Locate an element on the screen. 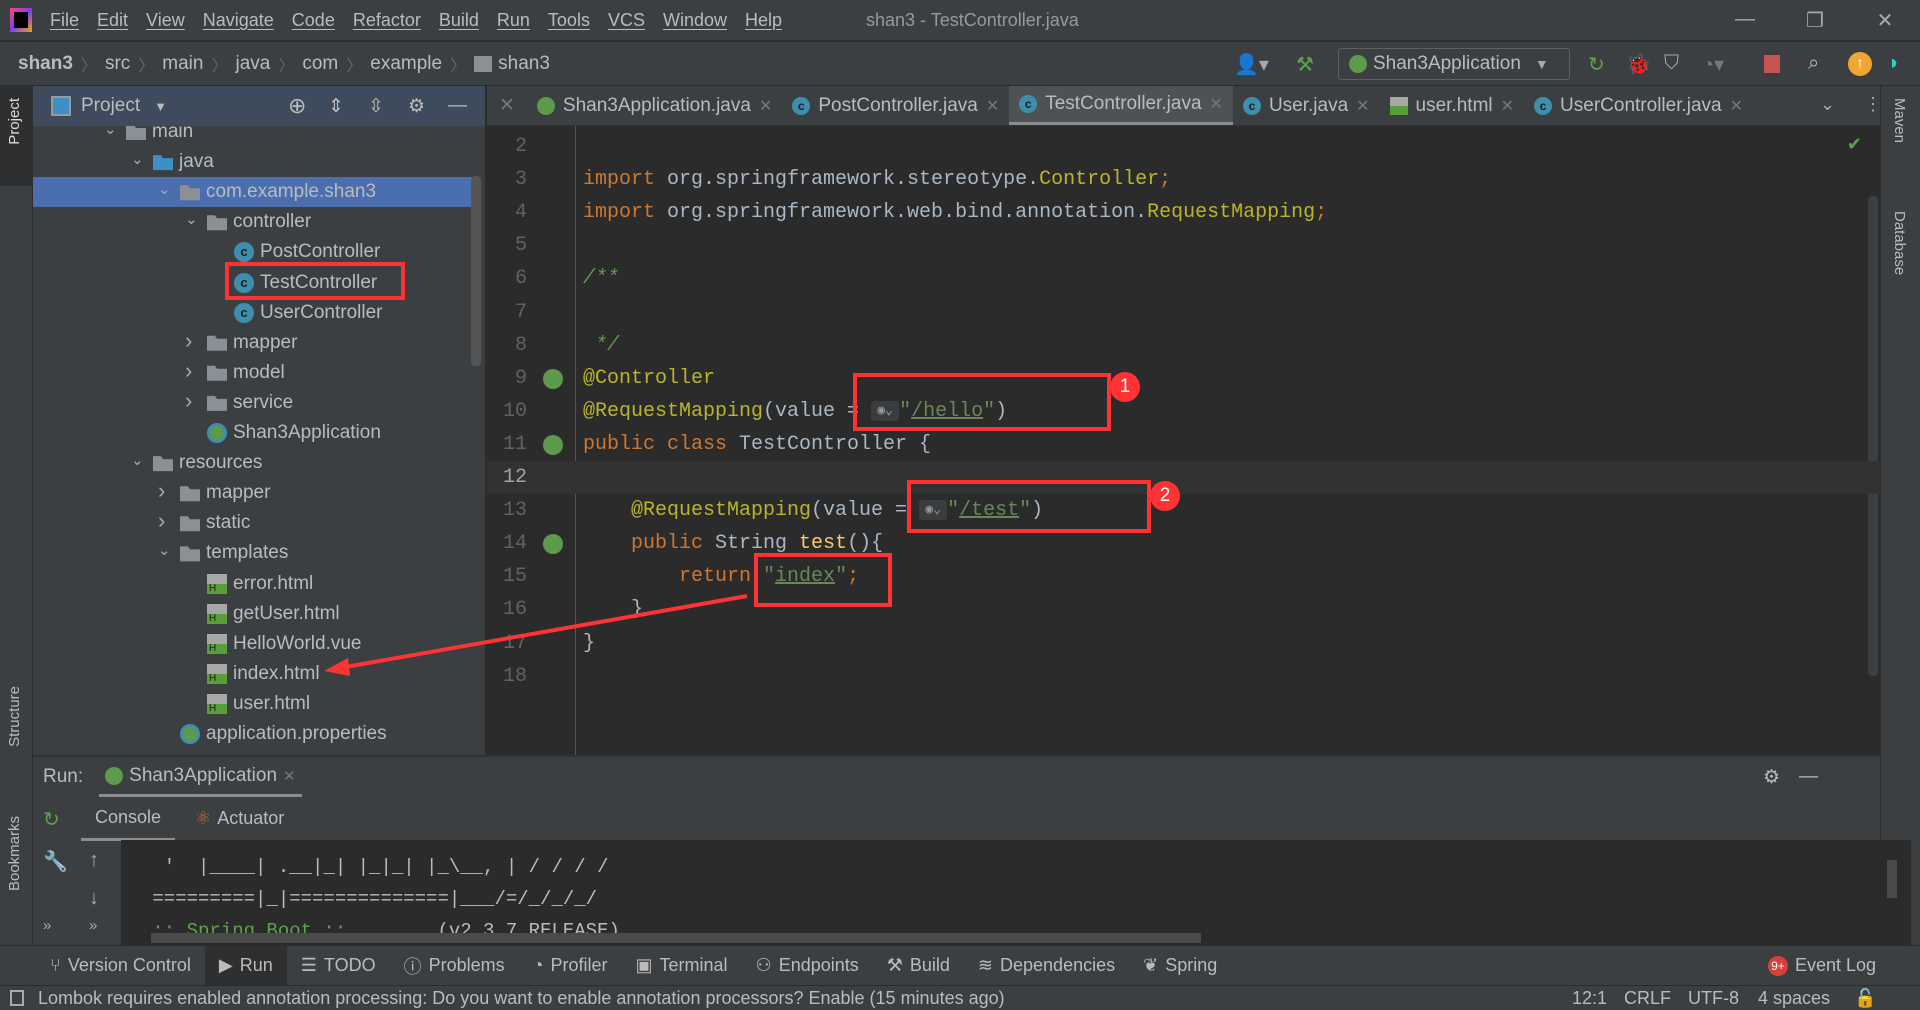 The image size is (1920, 1010). more-icon: » is located at coordinates (93, 925).